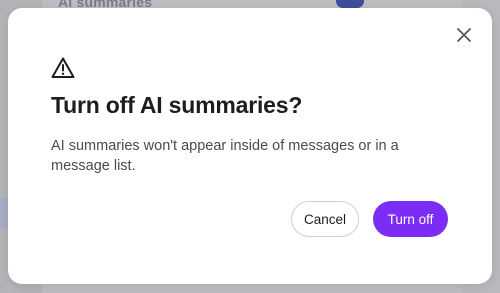 The width and height of the screenshot is (500, 293). Describe the element at coordinates (410, 219) in the screenshot. I see `turn-off-button: Turn off` at that location.